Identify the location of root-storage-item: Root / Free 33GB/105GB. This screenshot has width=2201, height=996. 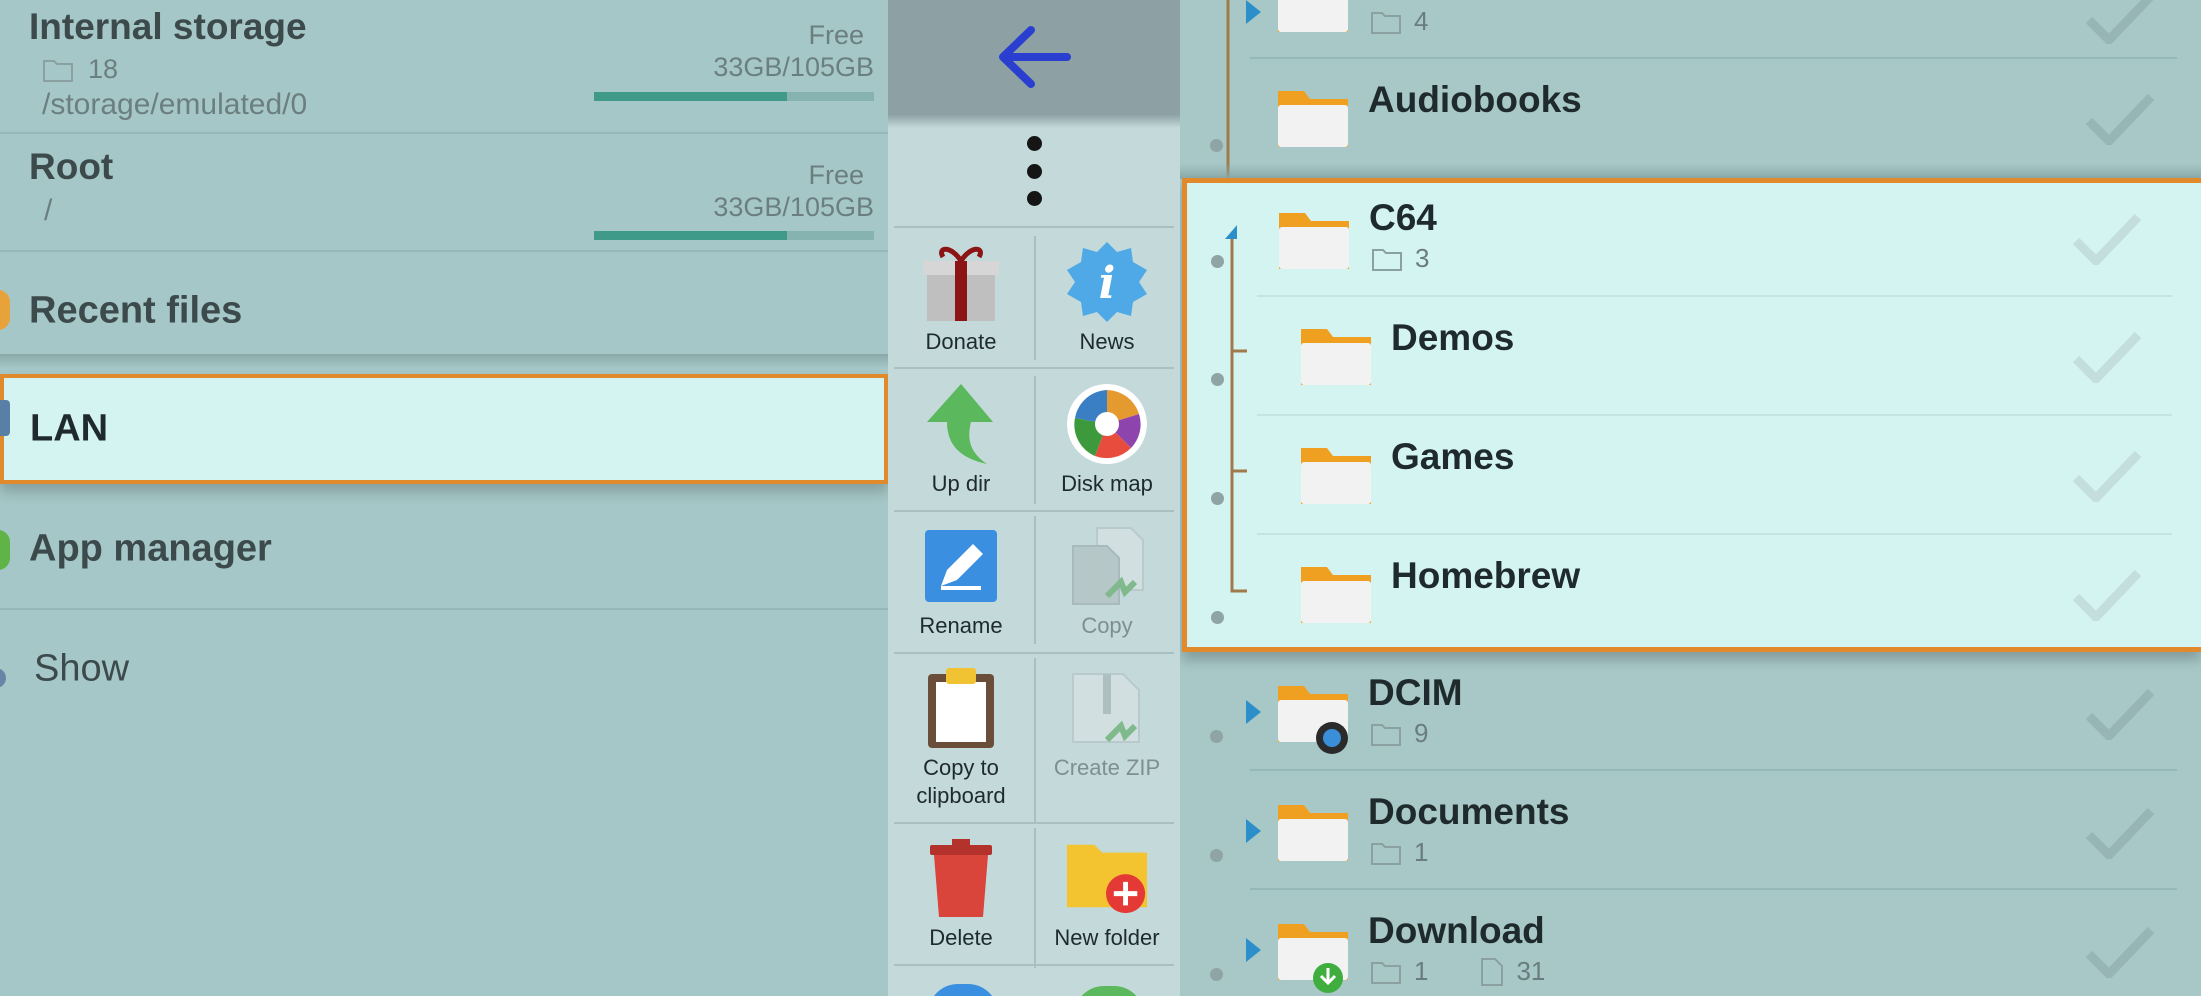
(444, 193).